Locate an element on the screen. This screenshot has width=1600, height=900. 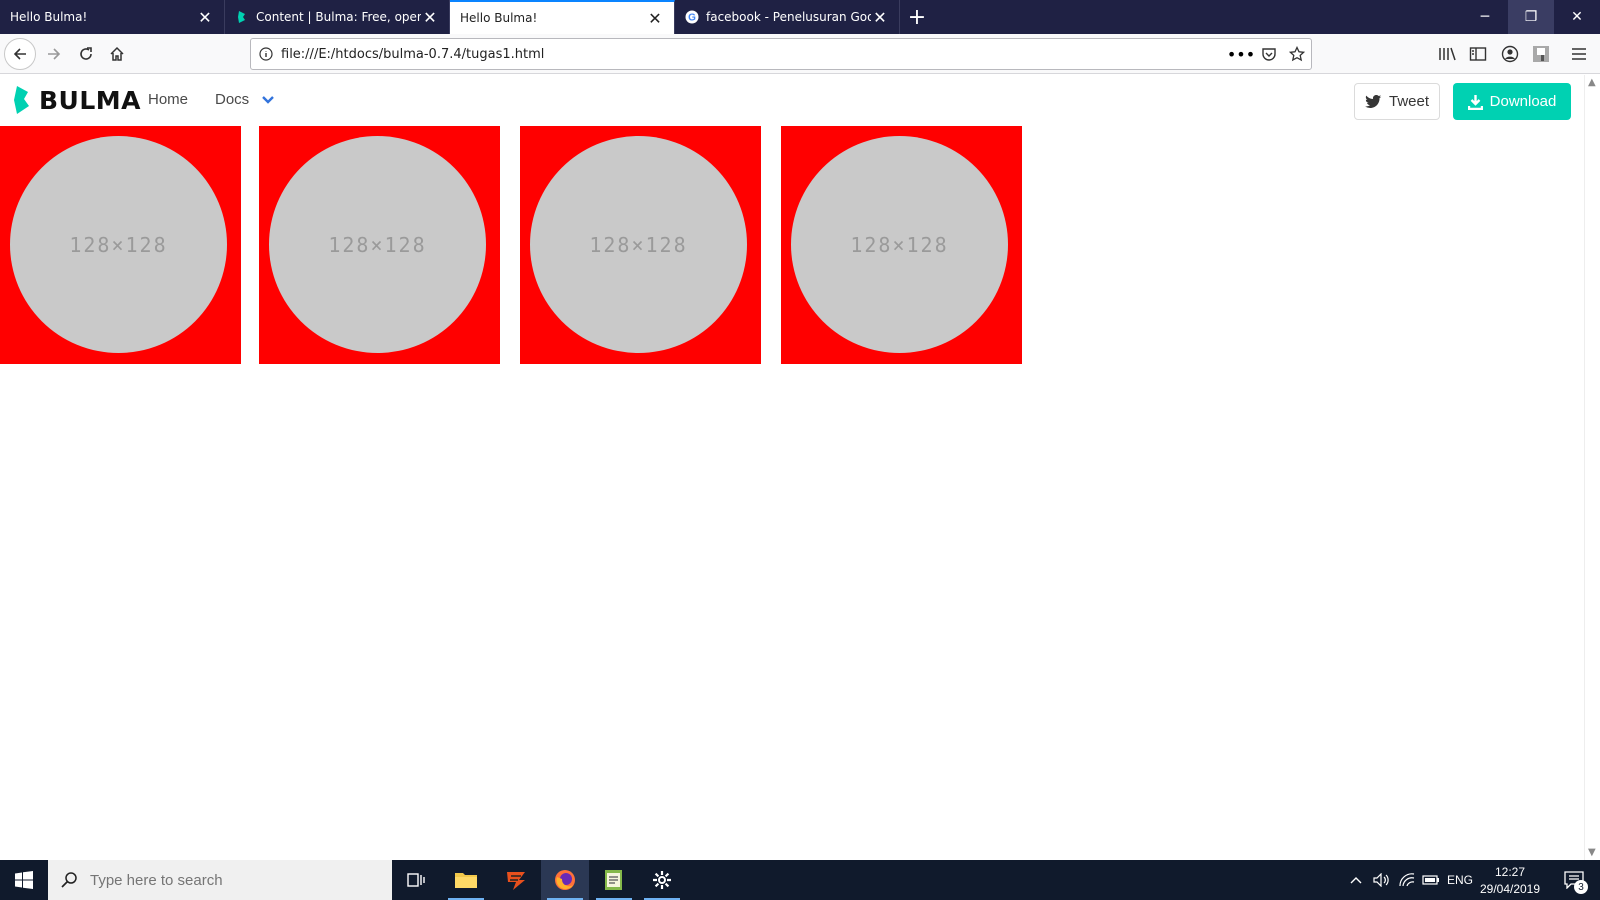
notification-count-badge: 3 is located at coordinates (1581, 887).